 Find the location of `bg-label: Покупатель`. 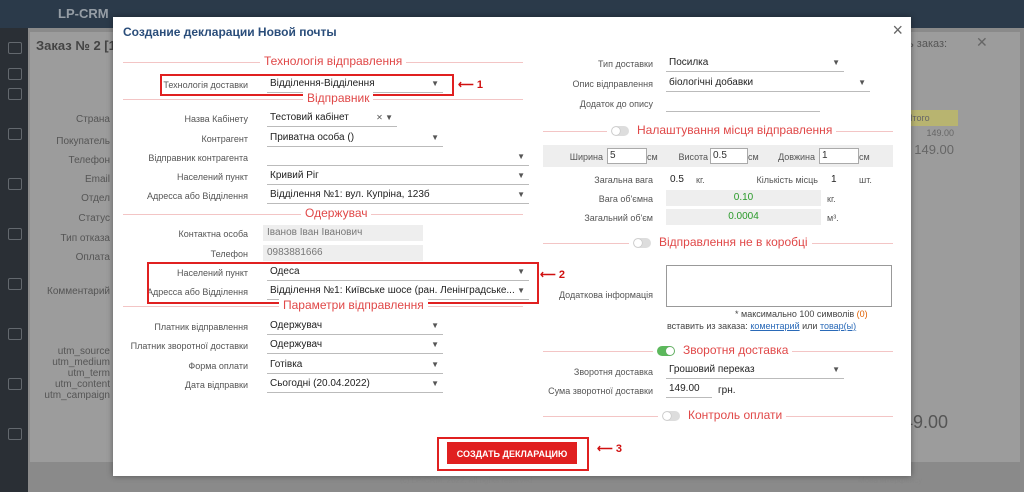

bg-label: Покупатель is located at coordinates (83, 141).